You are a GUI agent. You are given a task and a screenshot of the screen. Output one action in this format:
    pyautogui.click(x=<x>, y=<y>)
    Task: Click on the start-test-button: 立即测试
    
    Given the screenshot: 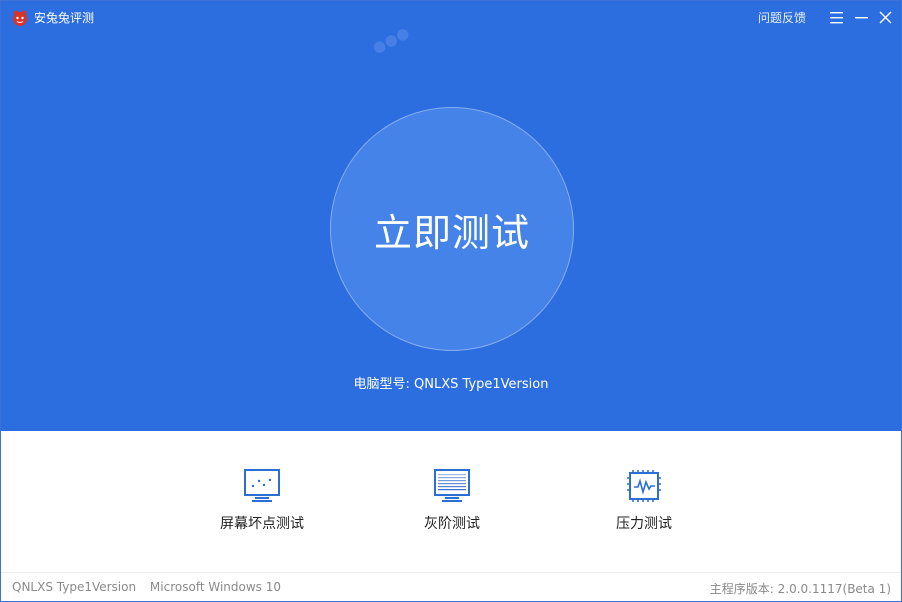 What is the action you would take?
    pyautogui.click(x=452, y=229)
    